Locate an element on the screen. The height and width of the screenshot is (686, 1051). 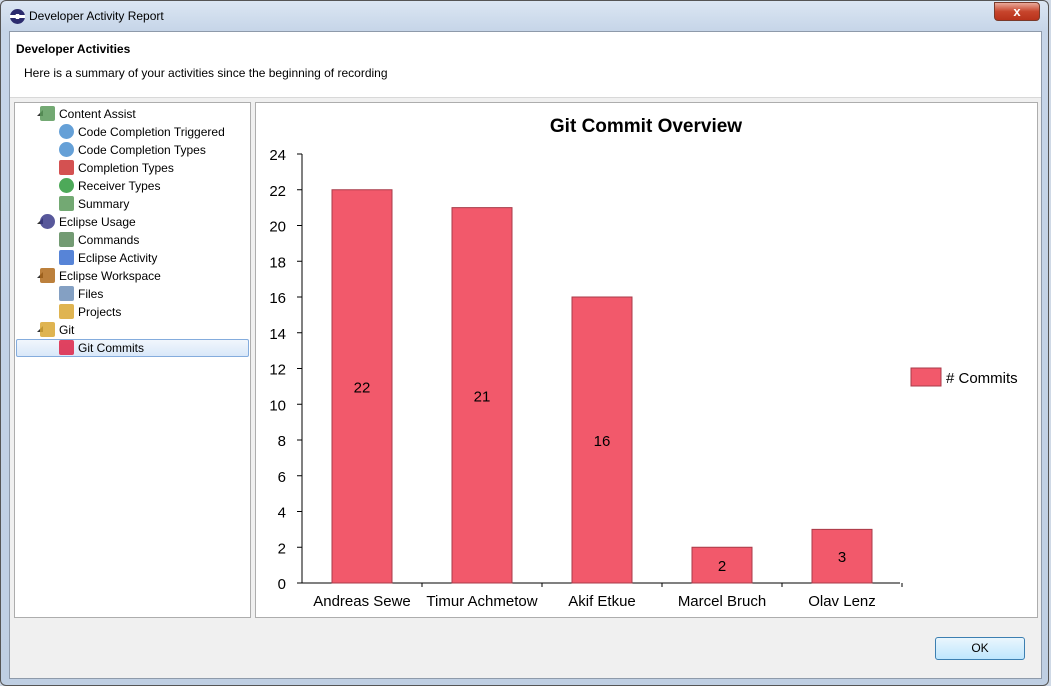
tree-item: Eclipse Activity is located at coordinates (108, 258).